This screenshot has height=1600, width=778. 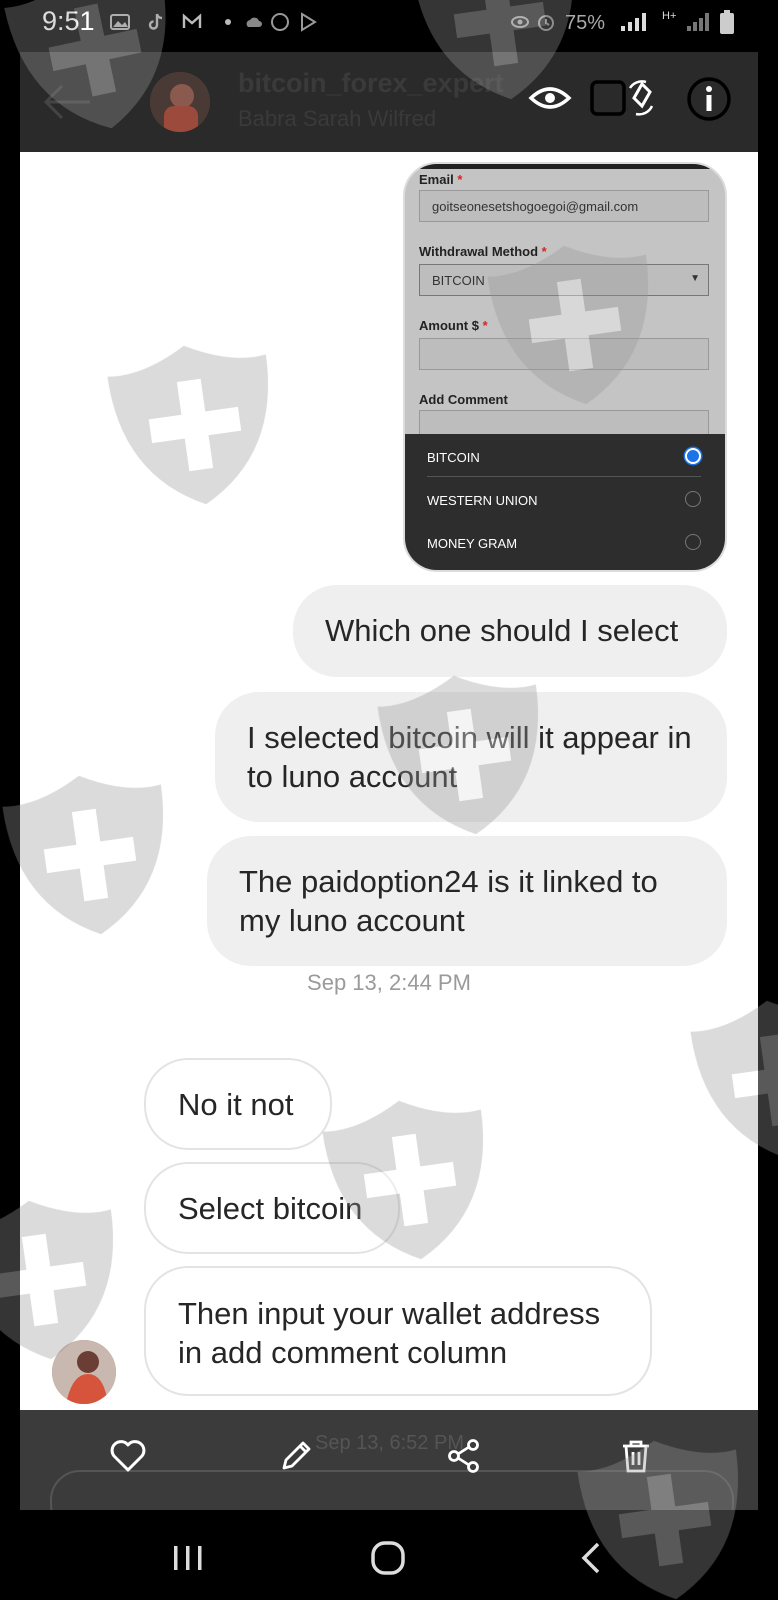 I want to click on play-icon, so click(x=309, y=22).